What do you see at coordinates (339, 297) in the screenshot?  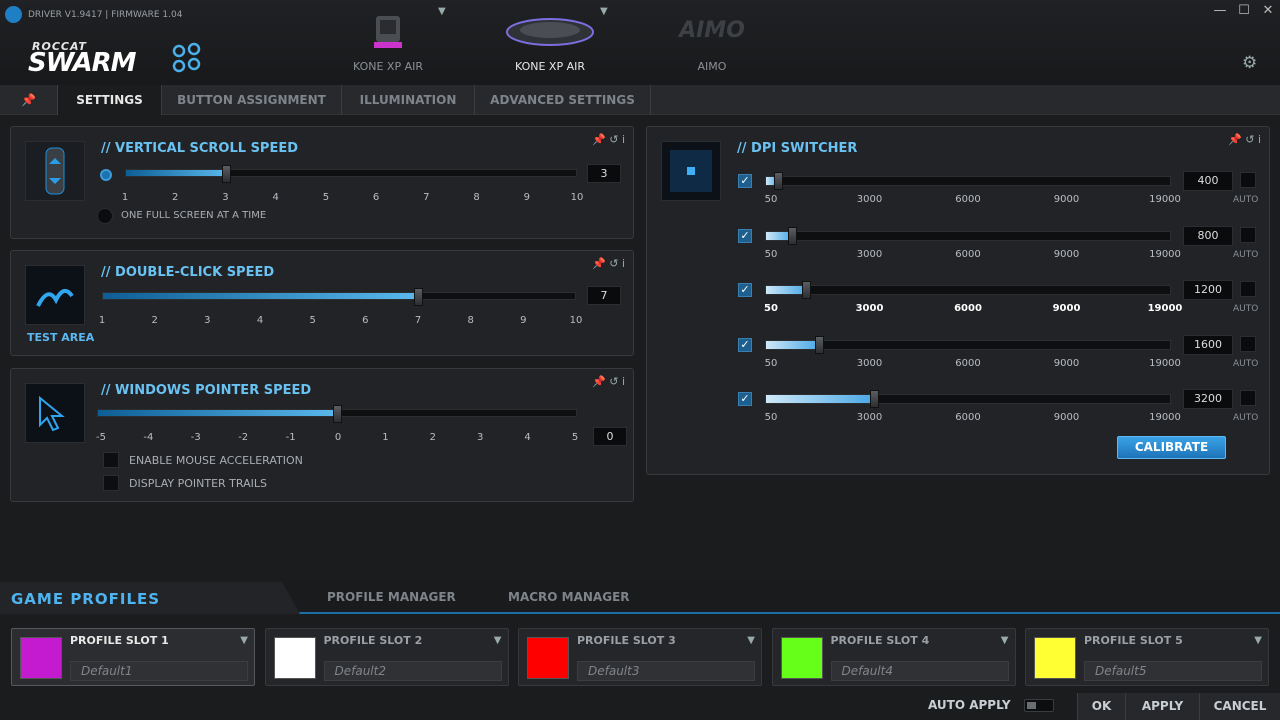 I see `double-click-slider` at bounding box center [339, 297].